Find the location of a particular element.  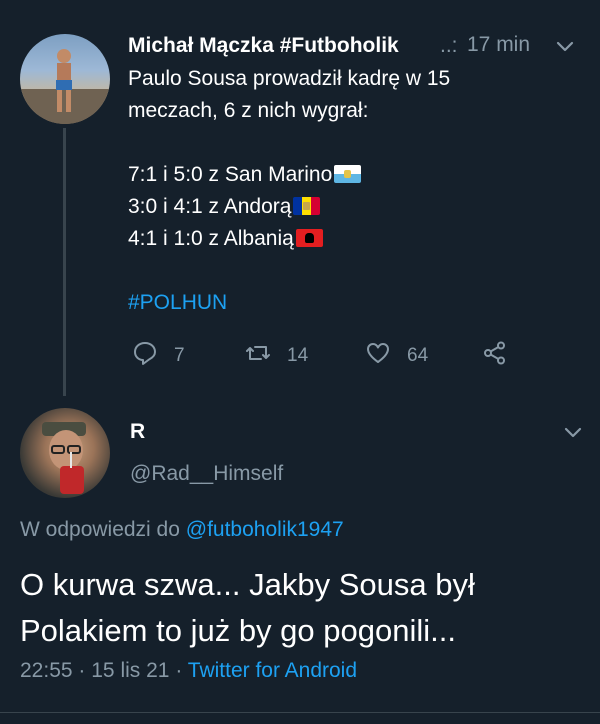

tweet-text-line: Paulo Sousa prowadził kadrę w 15 is located at coordinates (289, 78).